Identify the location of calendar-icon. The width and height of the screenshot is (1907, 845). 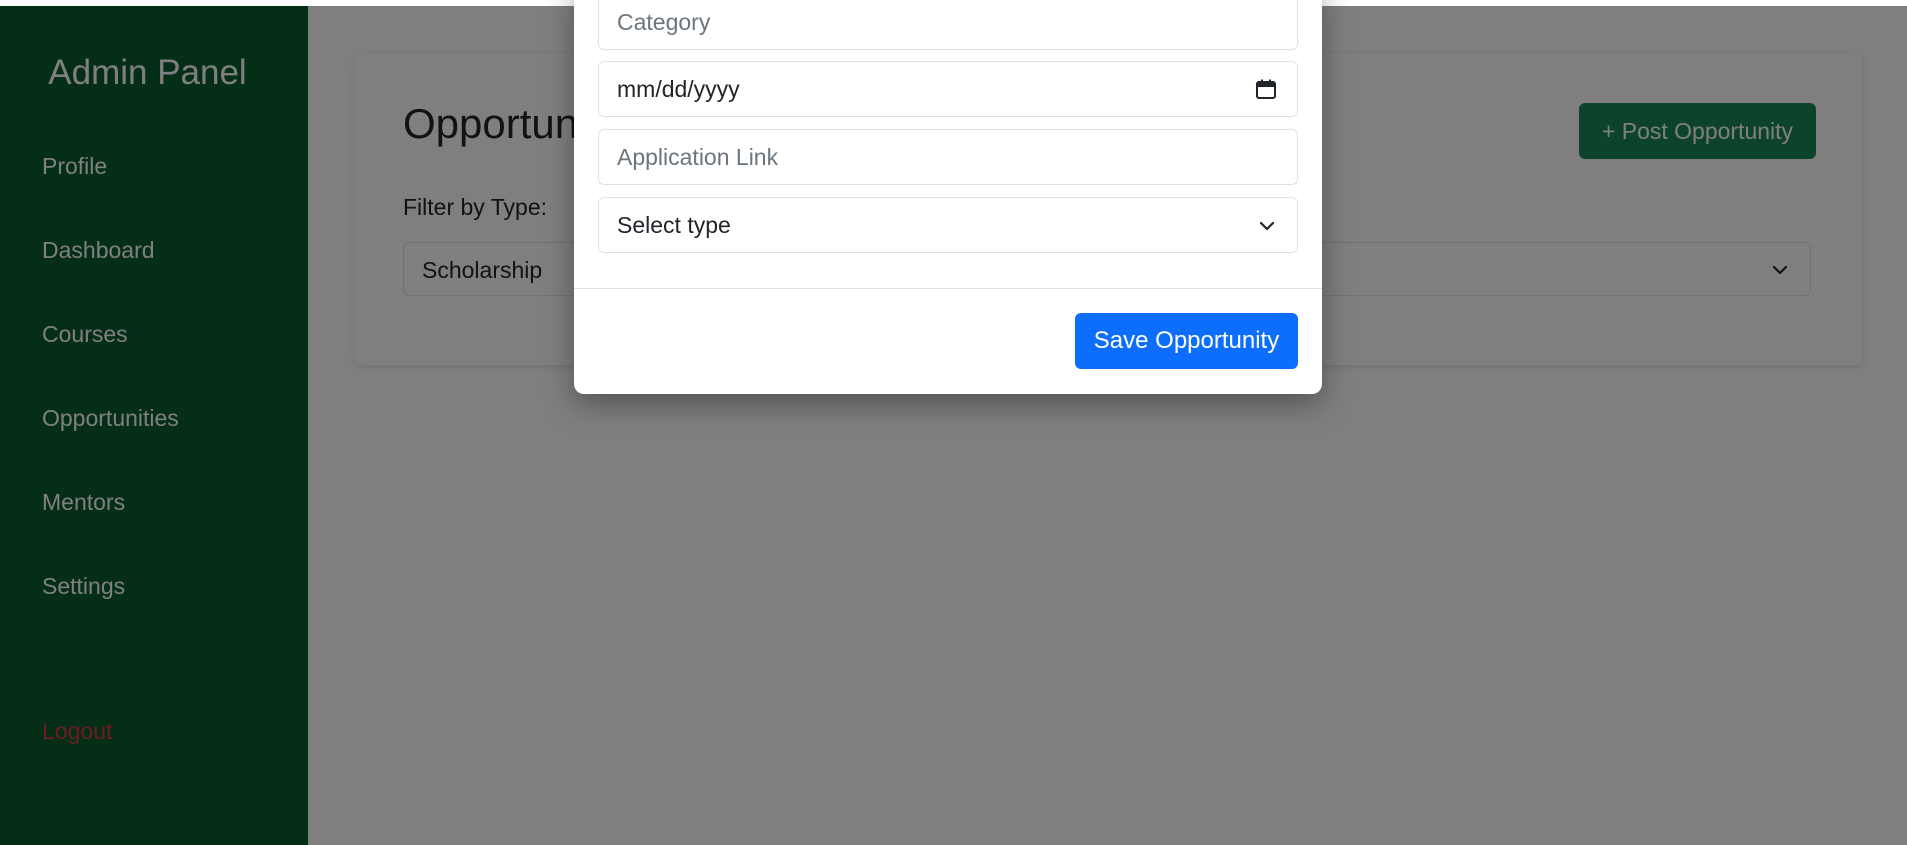
(1266, 91).